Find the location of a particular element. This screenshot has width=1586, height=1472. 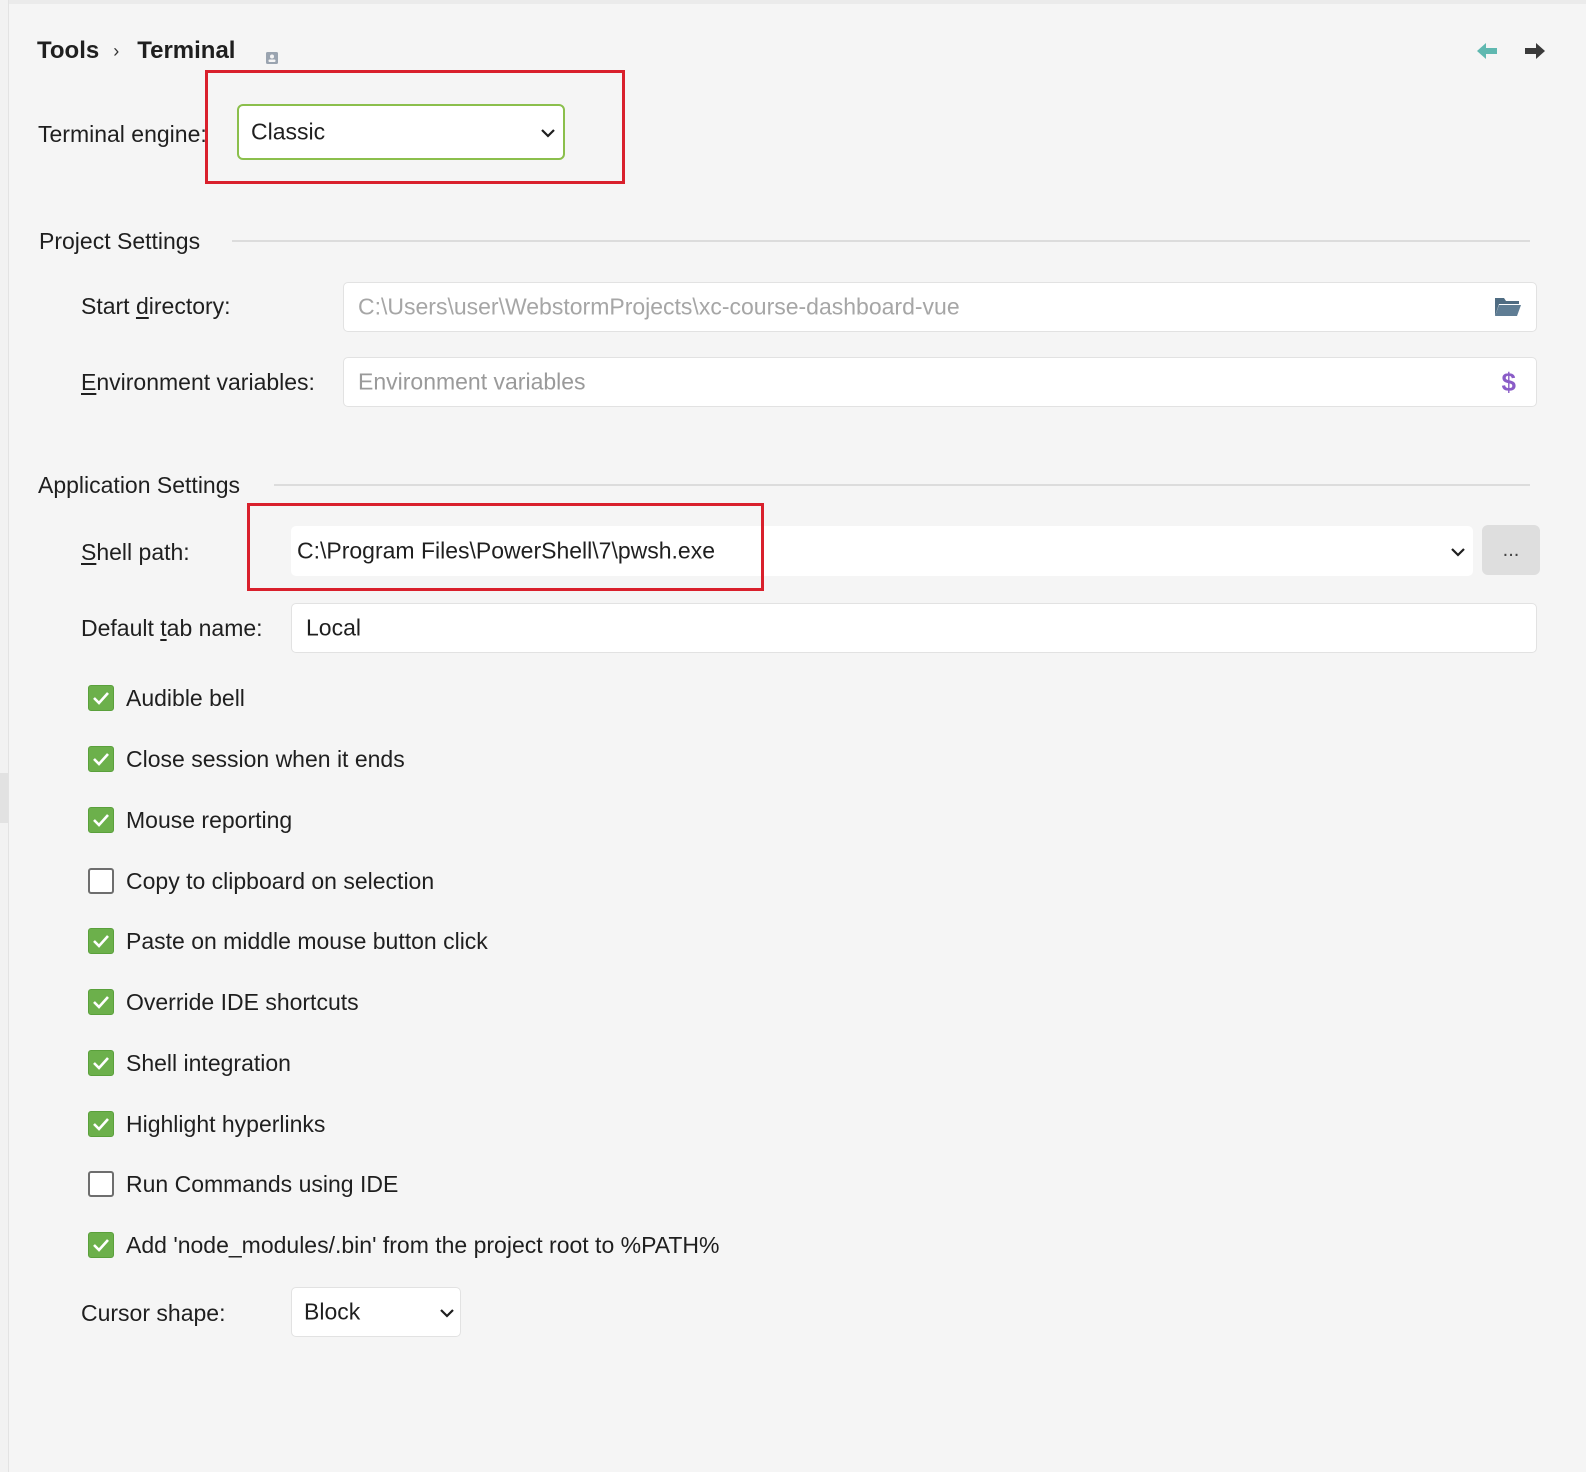

cursor-shape-select: Block is located at coordinates (376, 1312).